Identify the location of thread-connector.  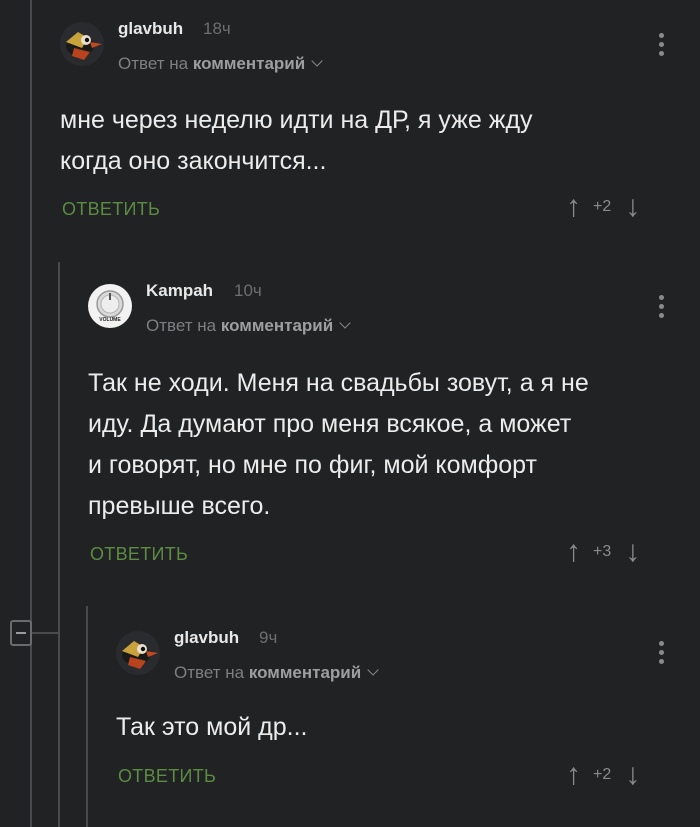
(45, 633).